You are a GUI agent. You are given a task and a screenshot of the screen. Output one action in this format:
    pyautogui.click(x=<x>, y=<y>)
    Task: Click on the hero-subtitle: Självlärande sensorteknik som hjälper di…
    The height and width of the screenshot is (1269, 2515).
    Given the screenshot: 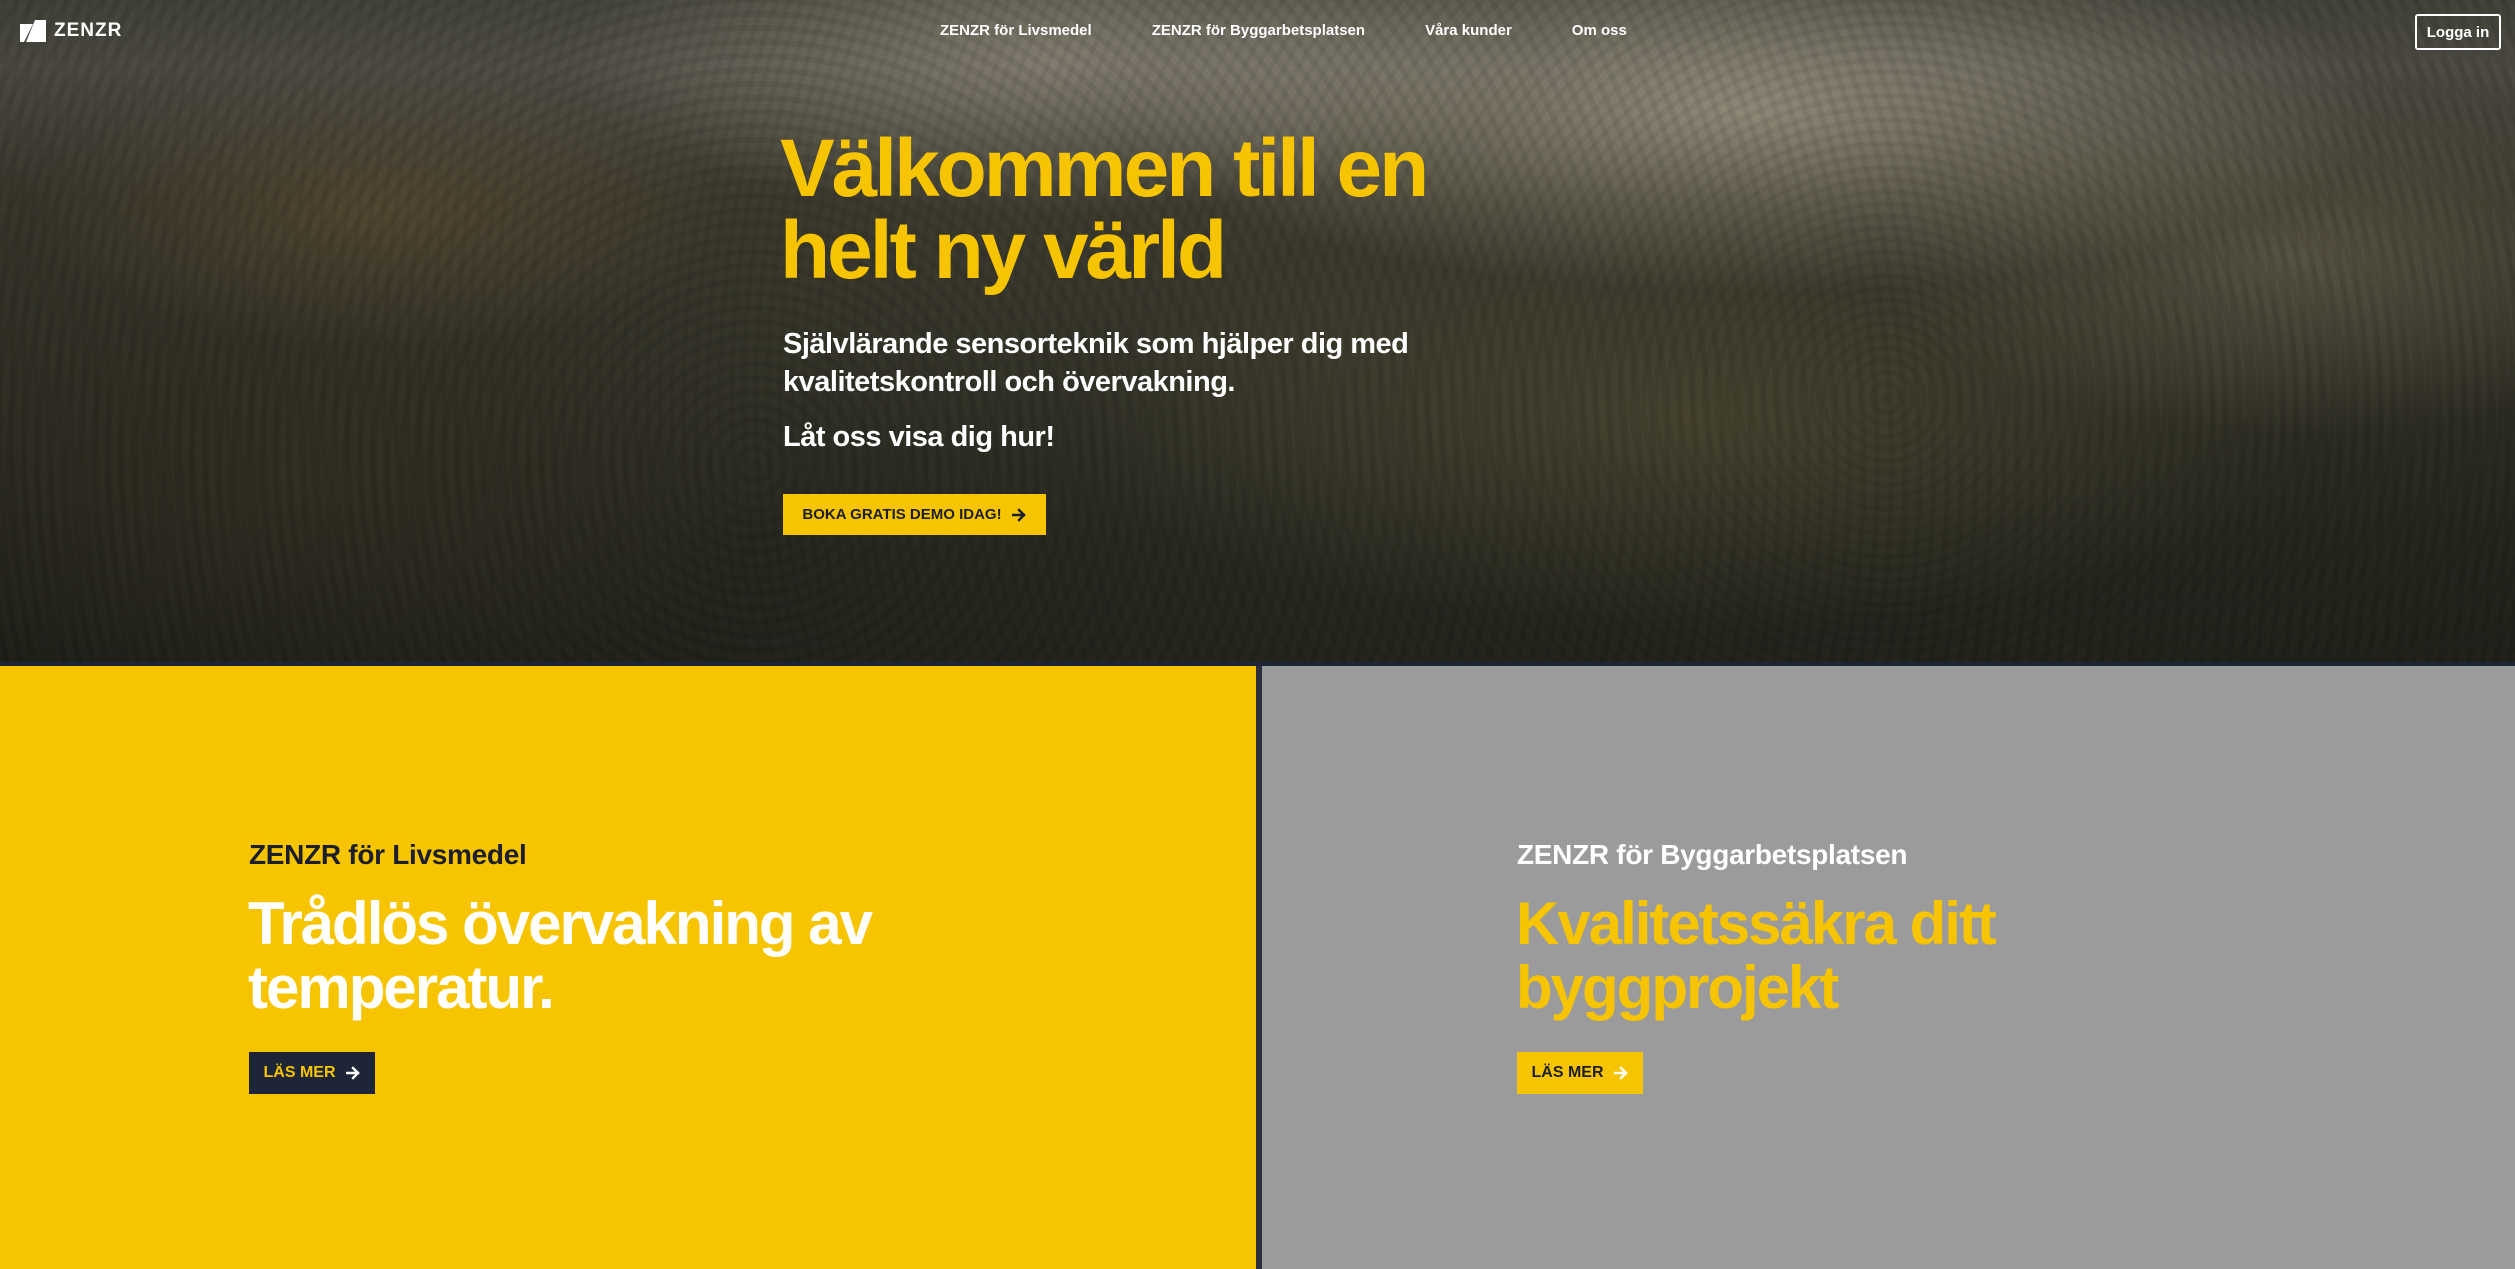 What is the action you would take?
    pyautogui.click(x=1096, y=363)
    